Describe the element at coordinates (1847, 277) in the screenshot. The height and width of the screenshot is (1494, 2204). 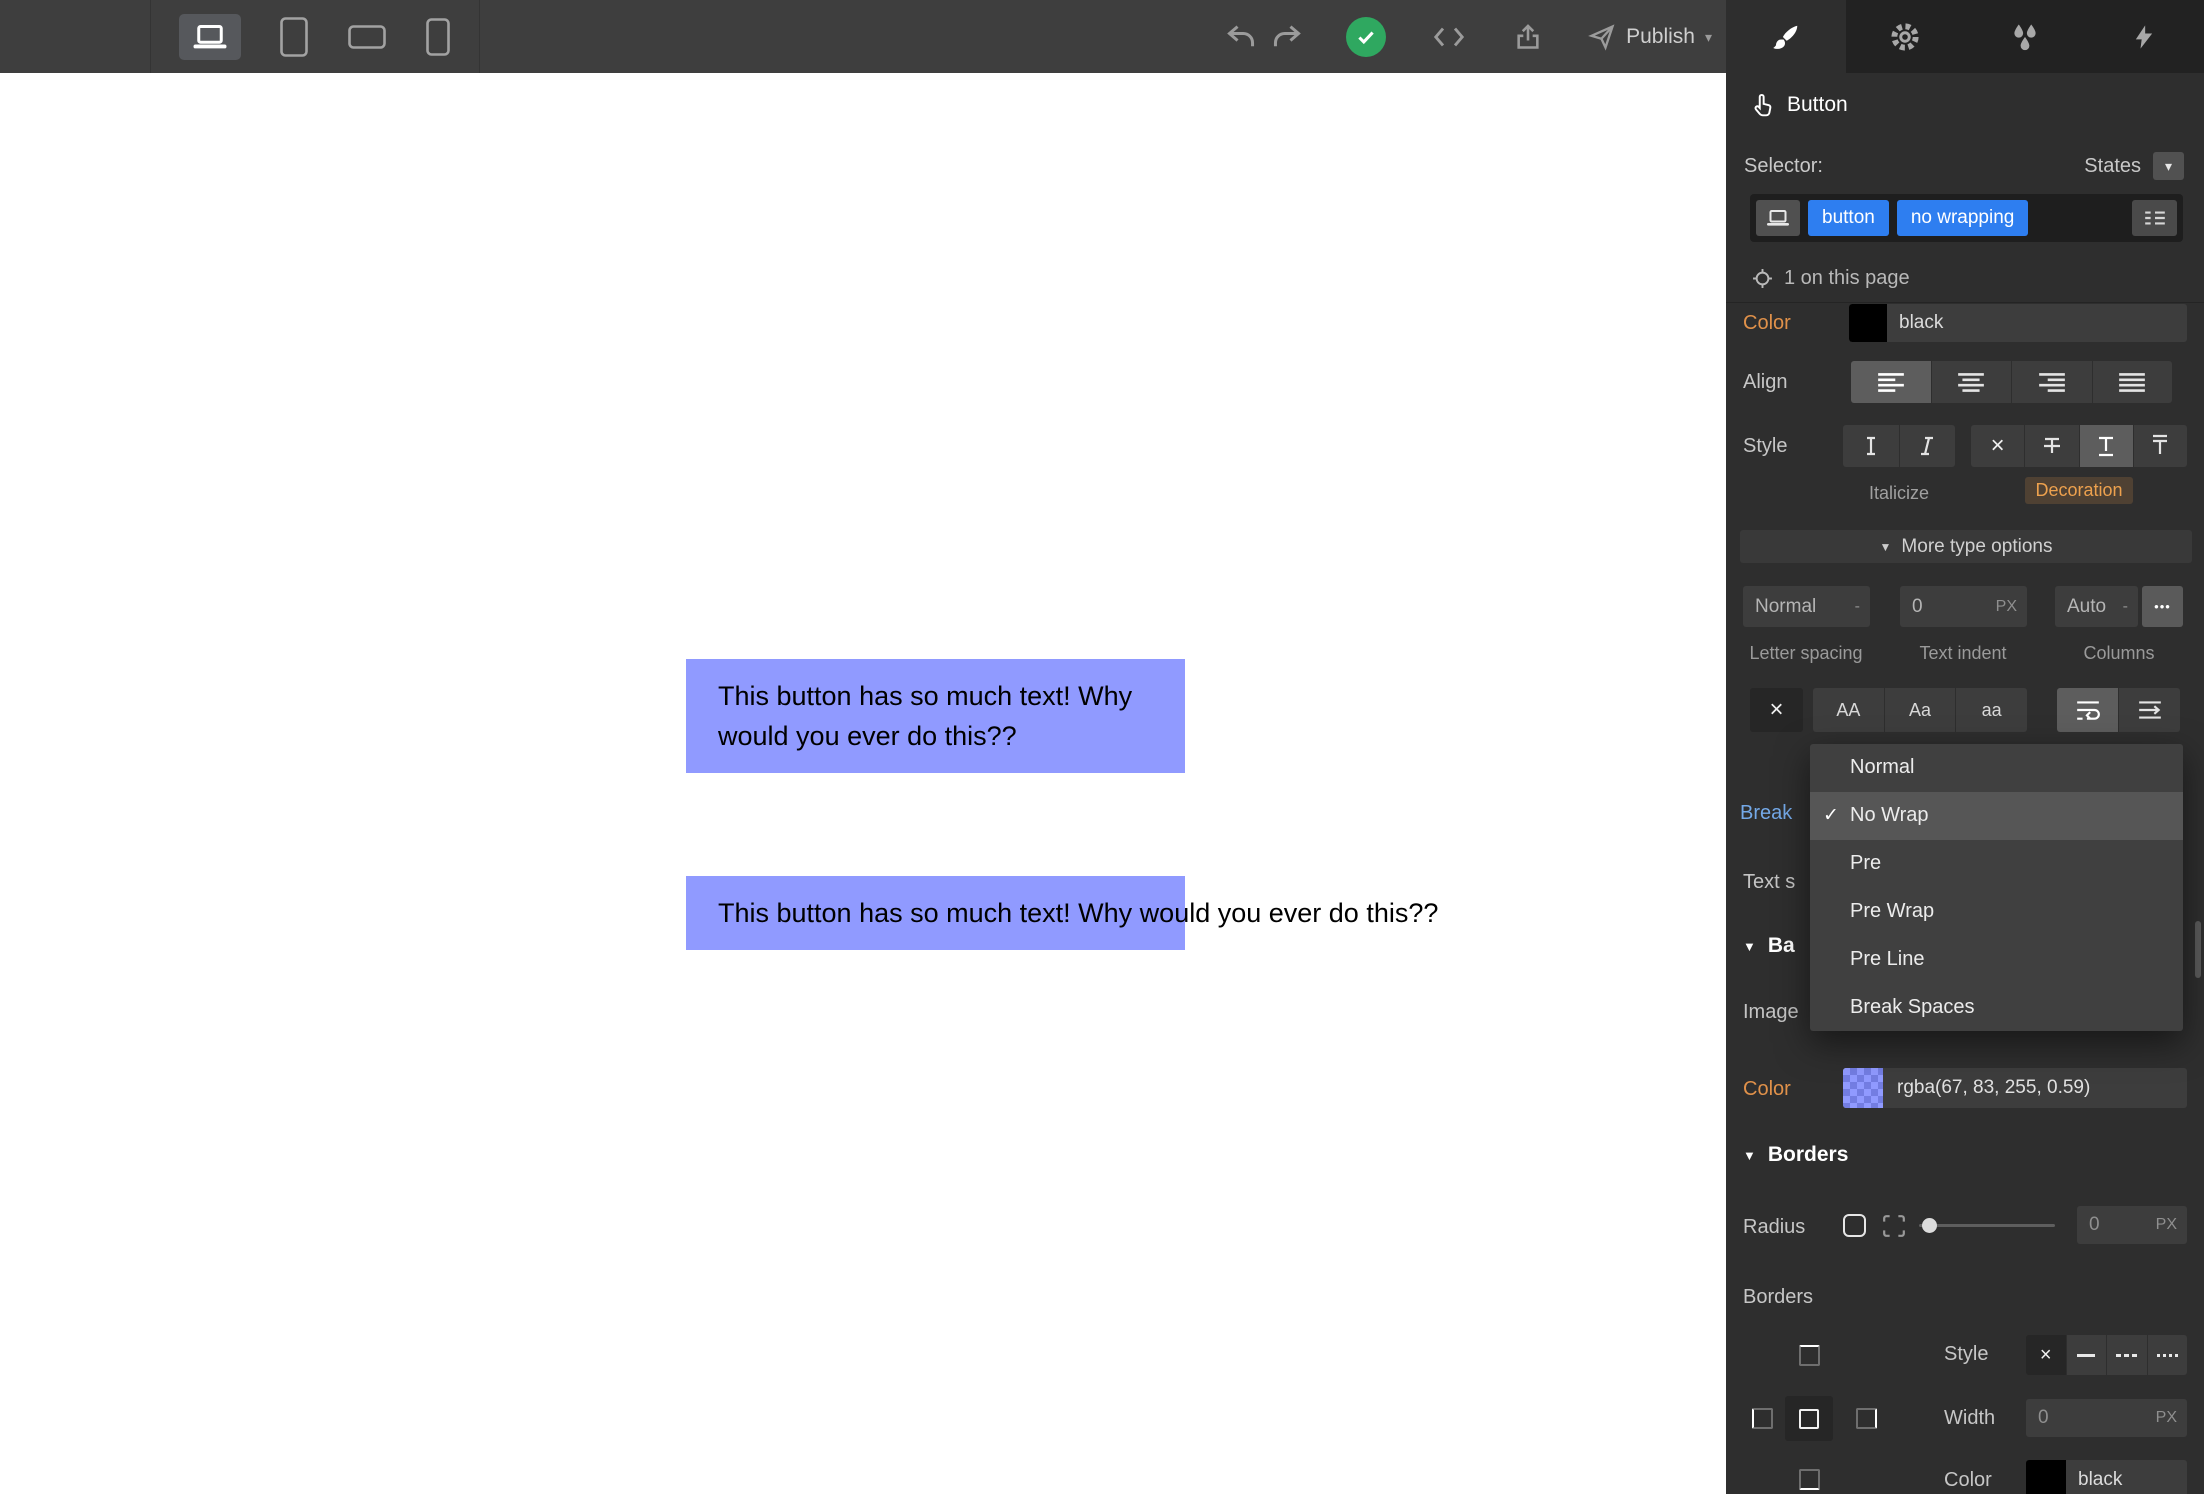
I see `on-page-count-label: 1 on this page` at that location.